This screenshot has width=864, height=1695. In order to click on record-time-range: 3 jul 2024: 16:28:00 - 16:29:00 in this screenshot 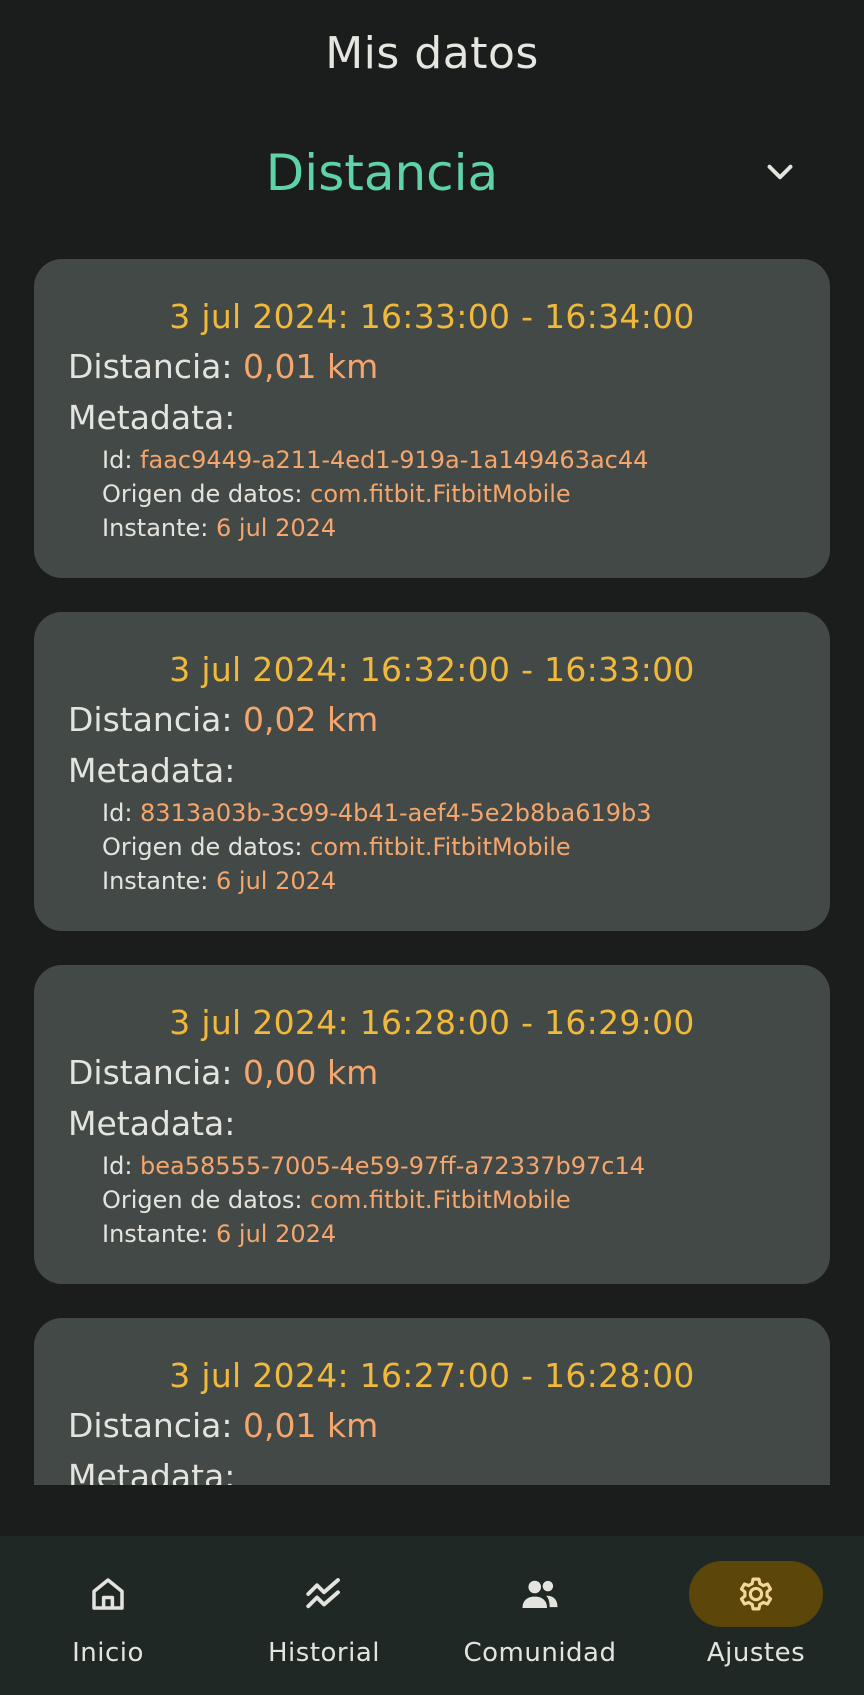, I will do `click(432, 1022)`.